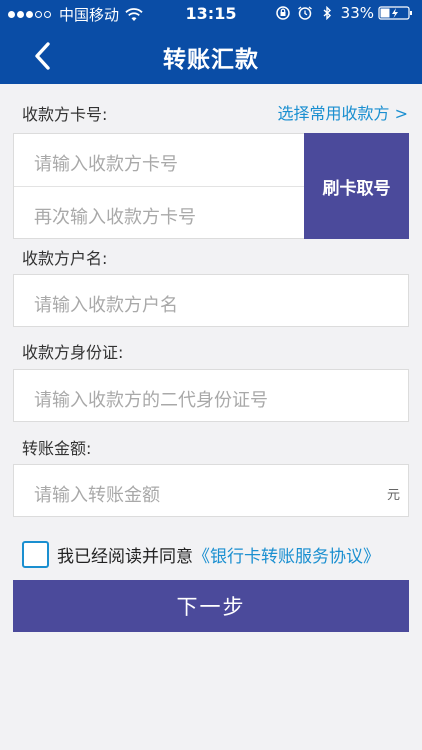 This screenshot has height=750, width=422. Describe the element at coordinates (211, 300) in the screenshot. I see `payee-name-card: 请输入收款方户名` at that location.